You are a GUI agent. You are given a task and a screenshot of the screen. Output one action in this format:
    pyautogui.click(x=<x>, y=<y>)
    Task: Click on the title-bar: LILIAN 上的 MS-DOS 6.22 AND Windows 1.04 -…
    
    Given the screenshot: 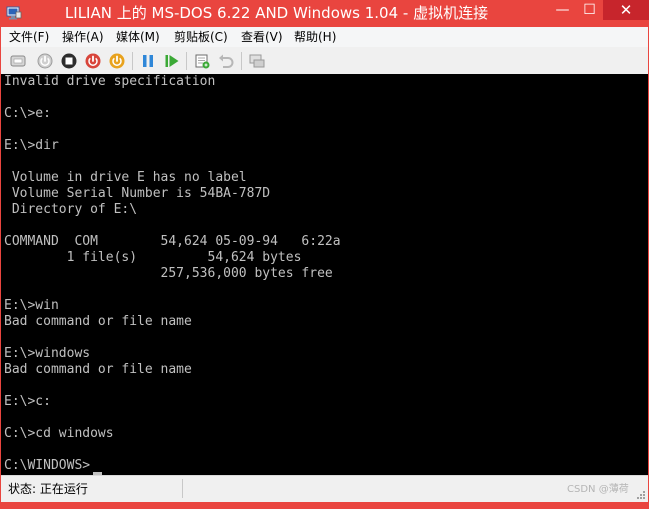 What is the action you would take?
    pyautogui.click(x=324, y=13)
    